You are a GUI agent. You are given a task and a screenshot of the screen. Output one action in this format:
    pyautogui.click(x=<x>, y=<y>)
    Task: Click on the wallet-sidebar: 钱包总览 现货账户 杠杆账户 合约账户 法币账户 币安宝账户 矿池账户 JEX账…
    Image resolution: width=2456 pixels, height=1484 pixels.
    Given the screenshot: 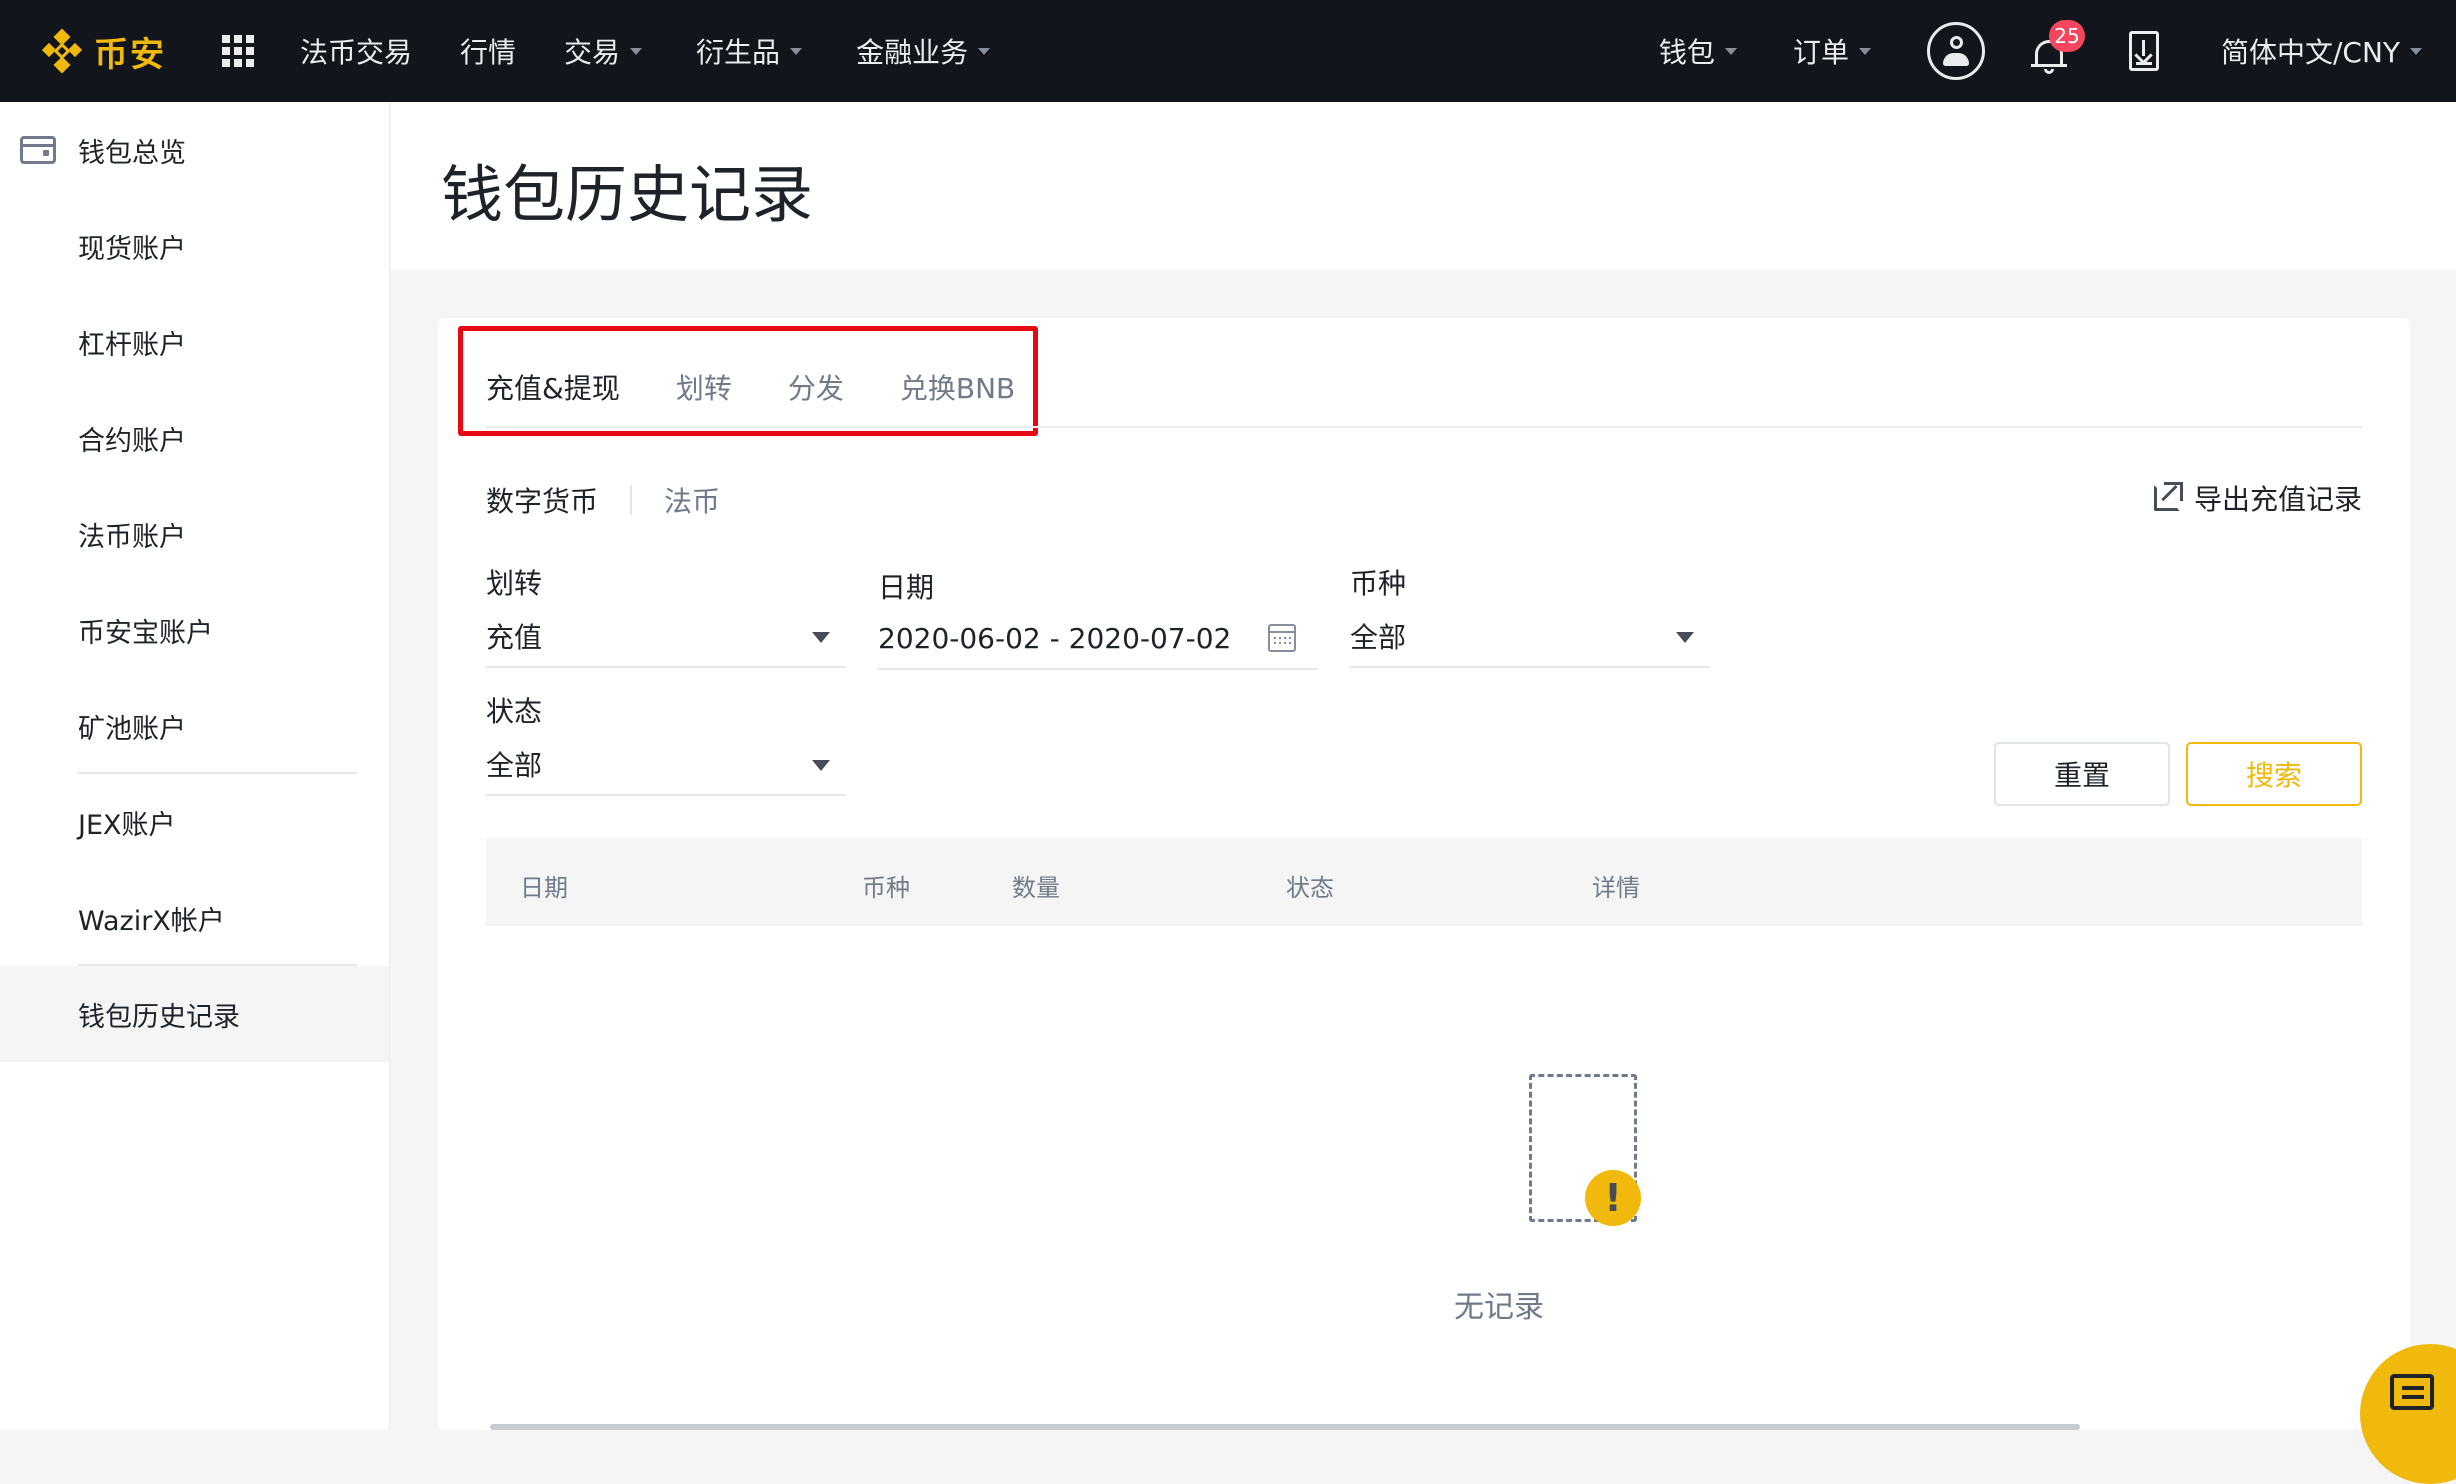 What is the action you would take?
    pyautogui.click(x=195, y=766)
    